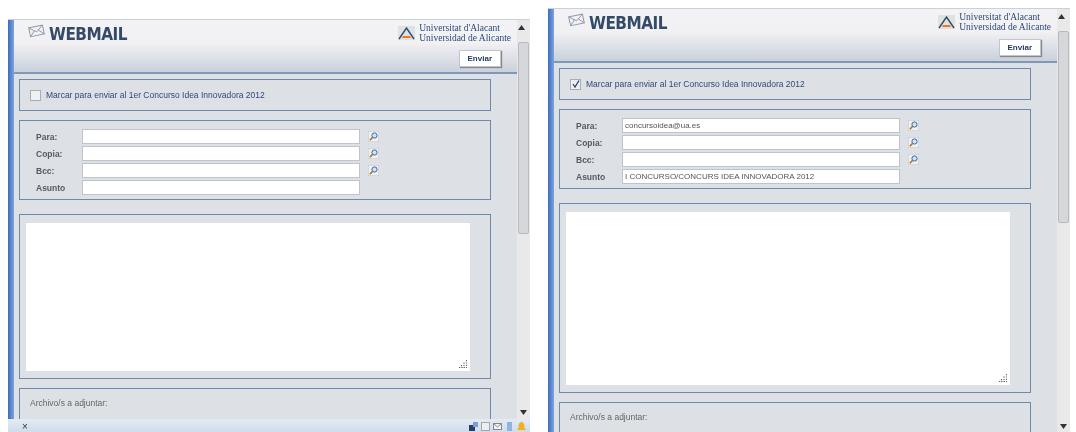  What do you see at coordinates (25, 426) in the screenshot?
I see `close-button: ×` at bounding box center [25, 426].